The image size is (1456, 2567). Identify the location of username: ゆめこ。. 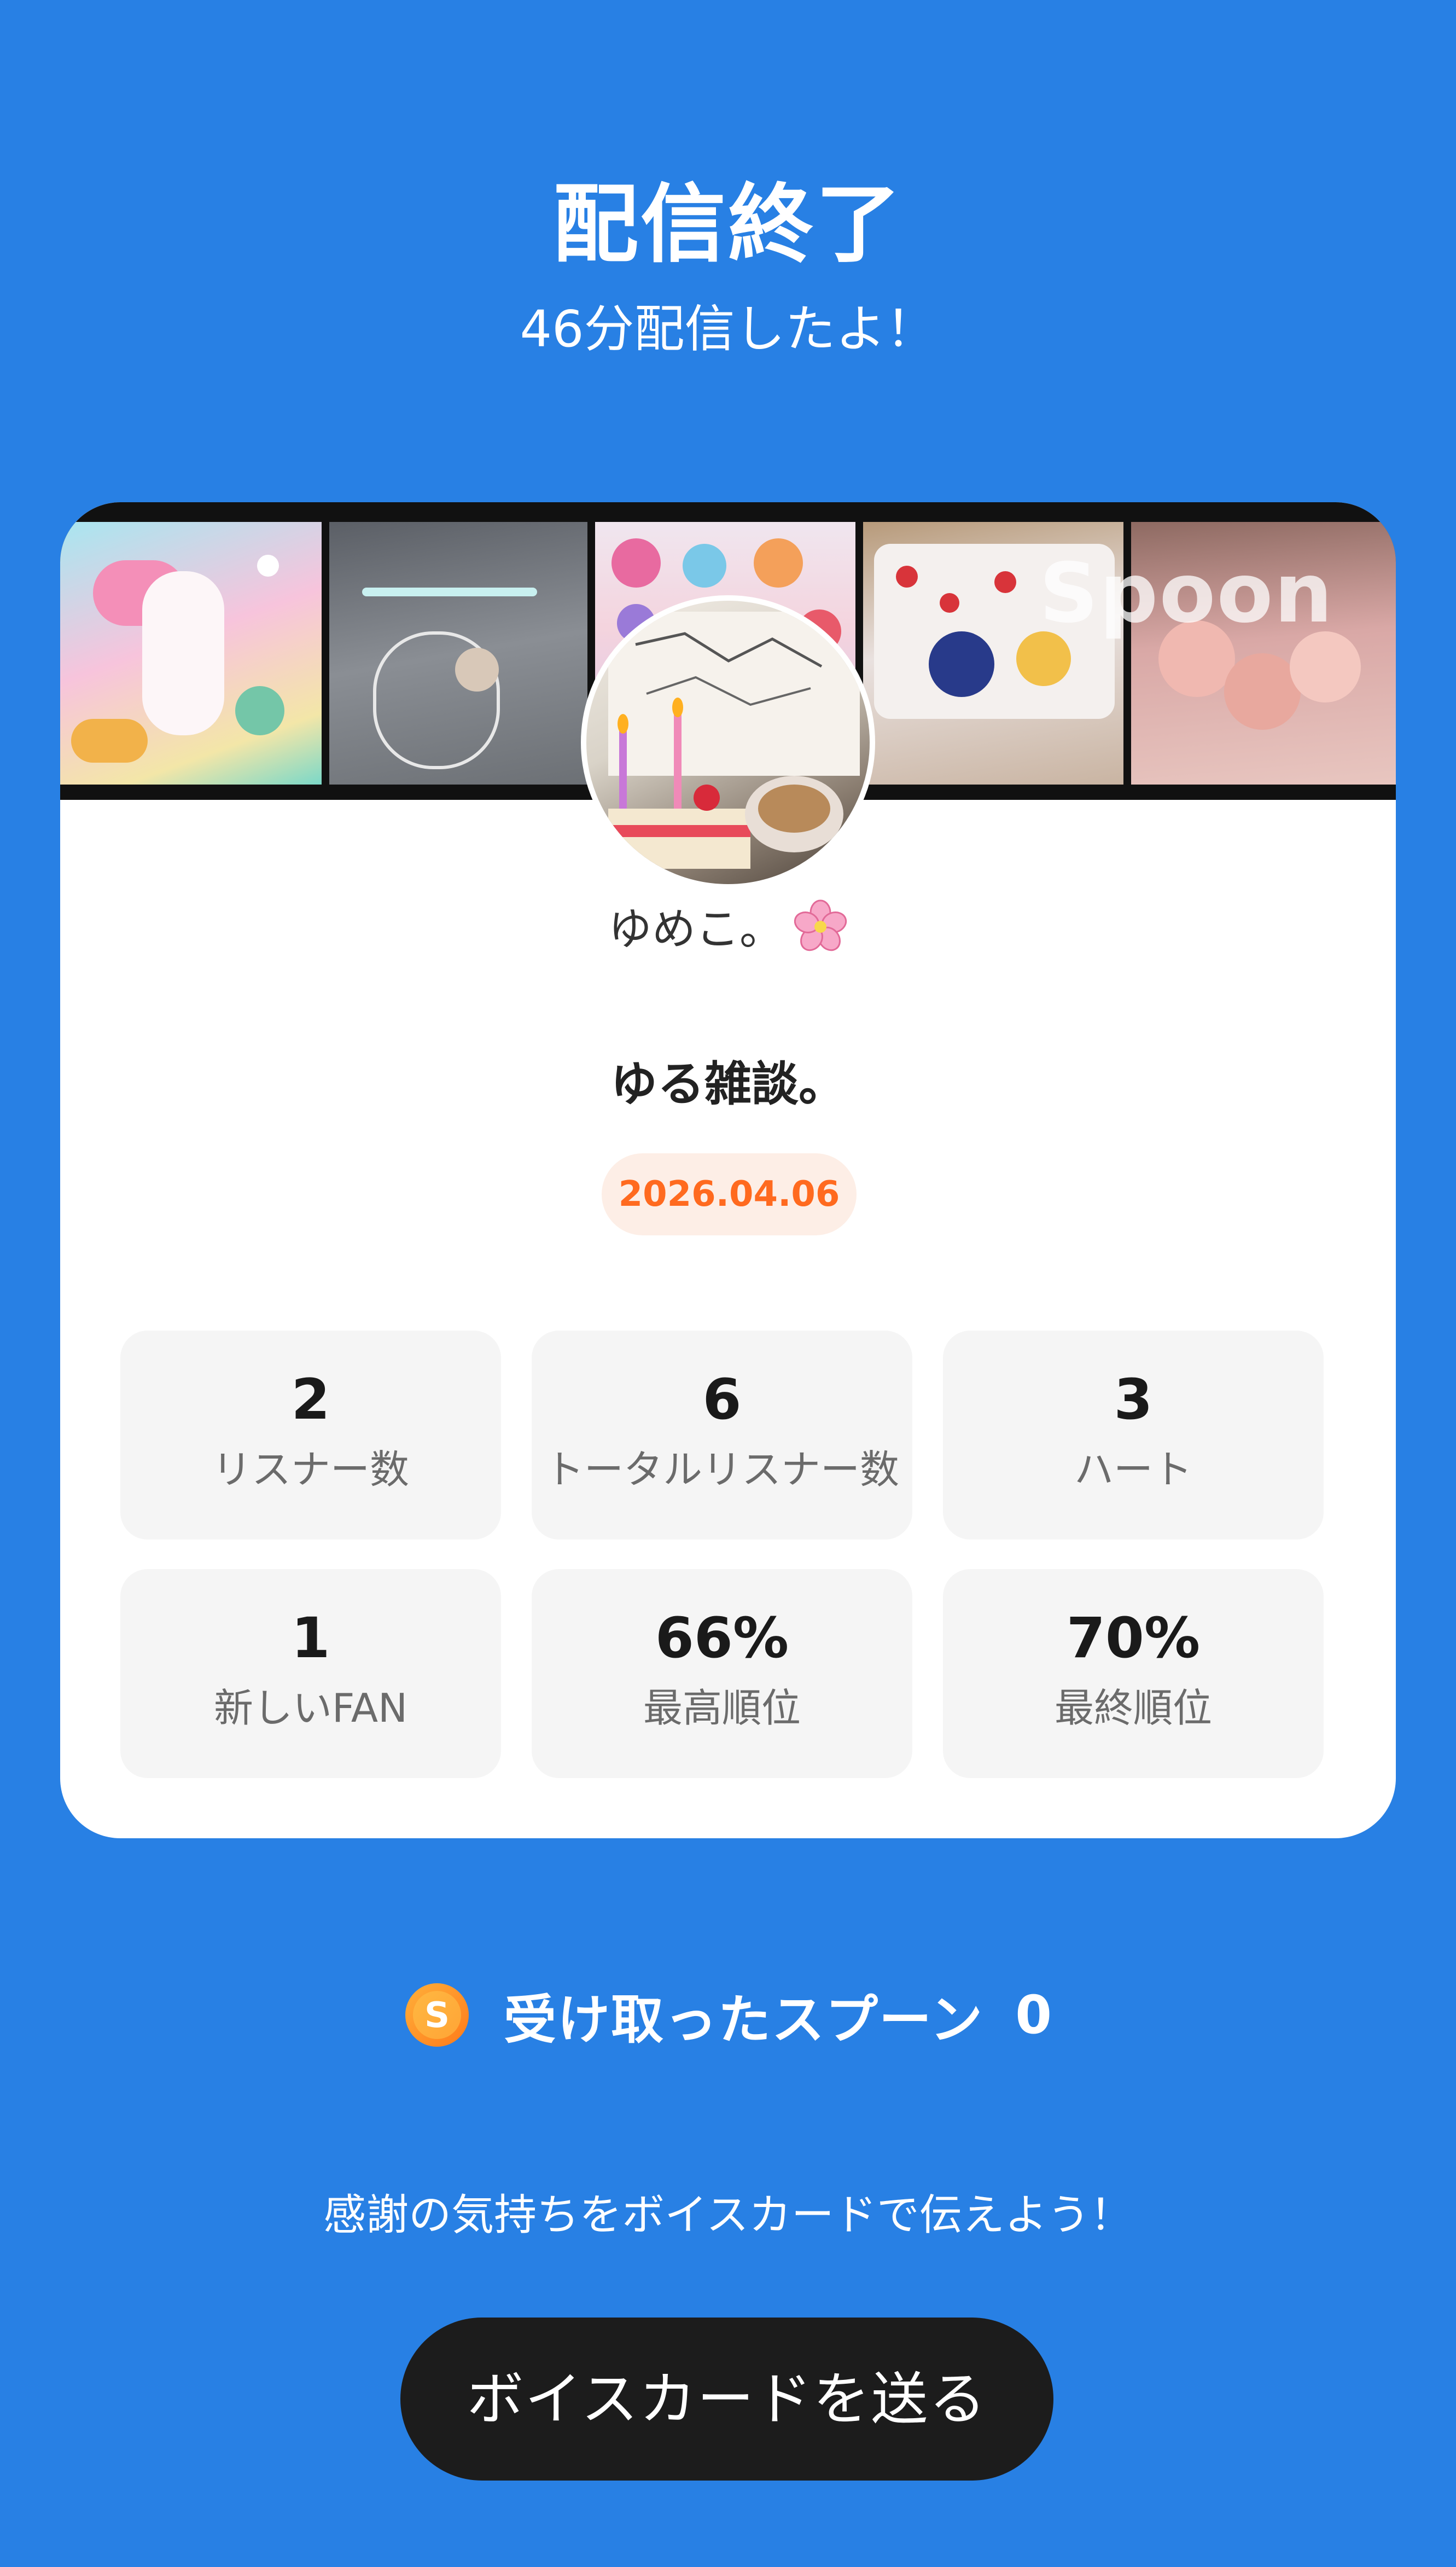
(728, 929).